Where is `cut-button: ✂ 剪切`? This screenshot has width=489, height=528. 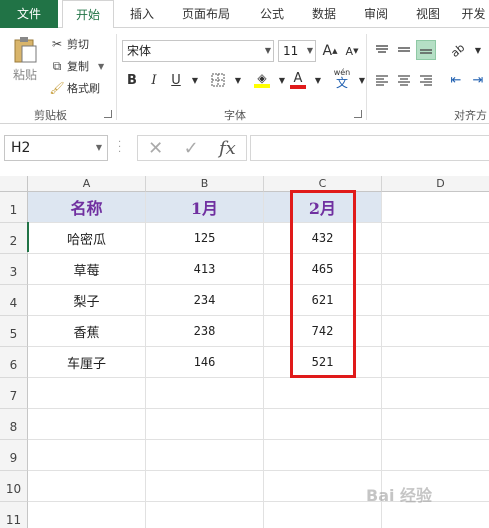 cut-button: ✂ 剪切 is located at coordinates (69, 44).